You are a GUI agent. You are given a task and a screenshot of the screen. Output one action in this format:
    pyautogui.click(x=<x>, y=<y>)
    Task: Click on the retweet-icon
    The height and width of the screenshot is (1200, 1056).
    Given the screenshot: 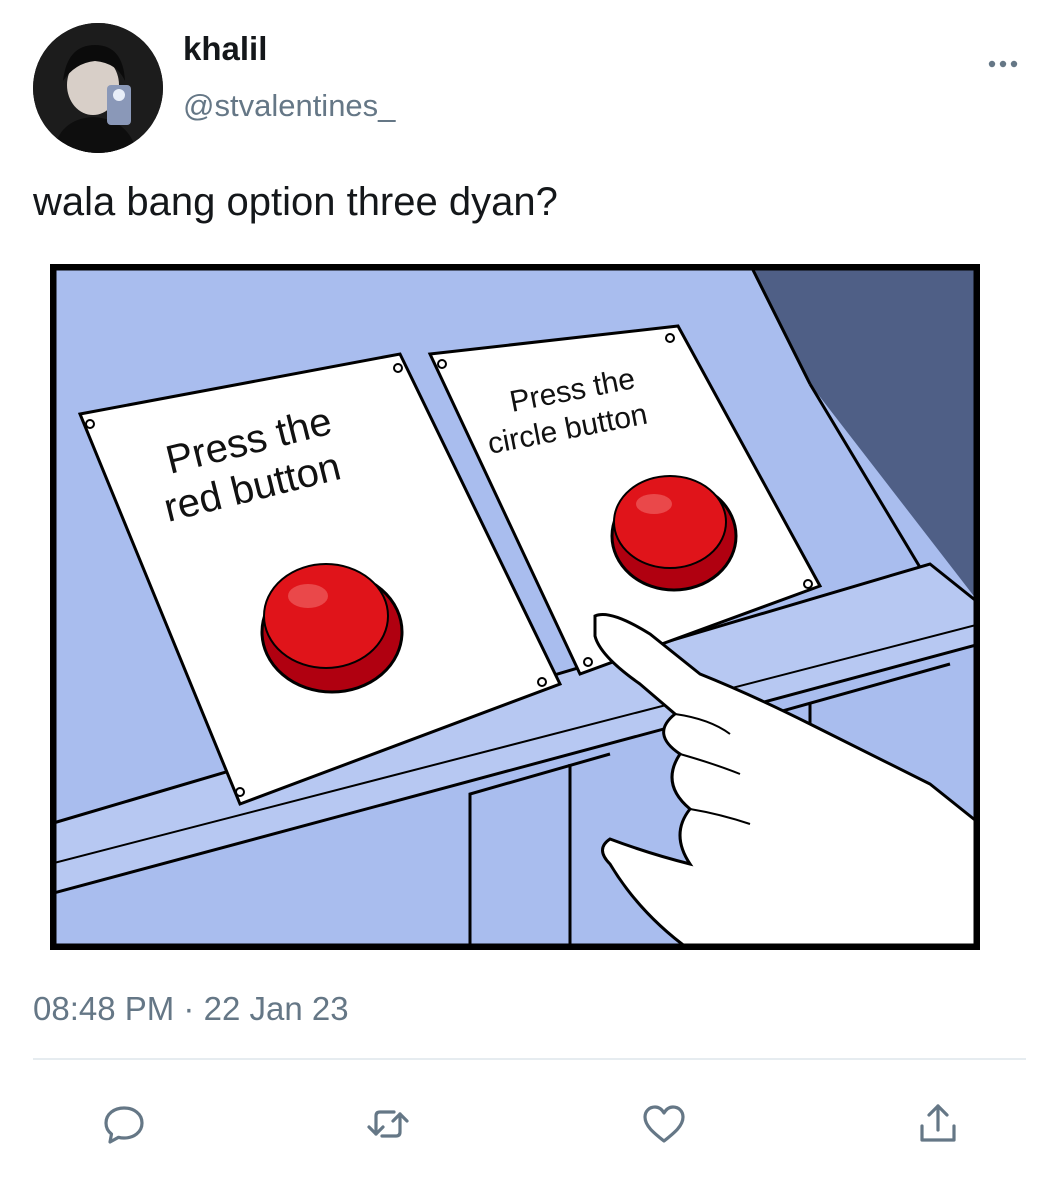 What is the action you would take?
    pyautogui.click(x=388, y=1124)
    